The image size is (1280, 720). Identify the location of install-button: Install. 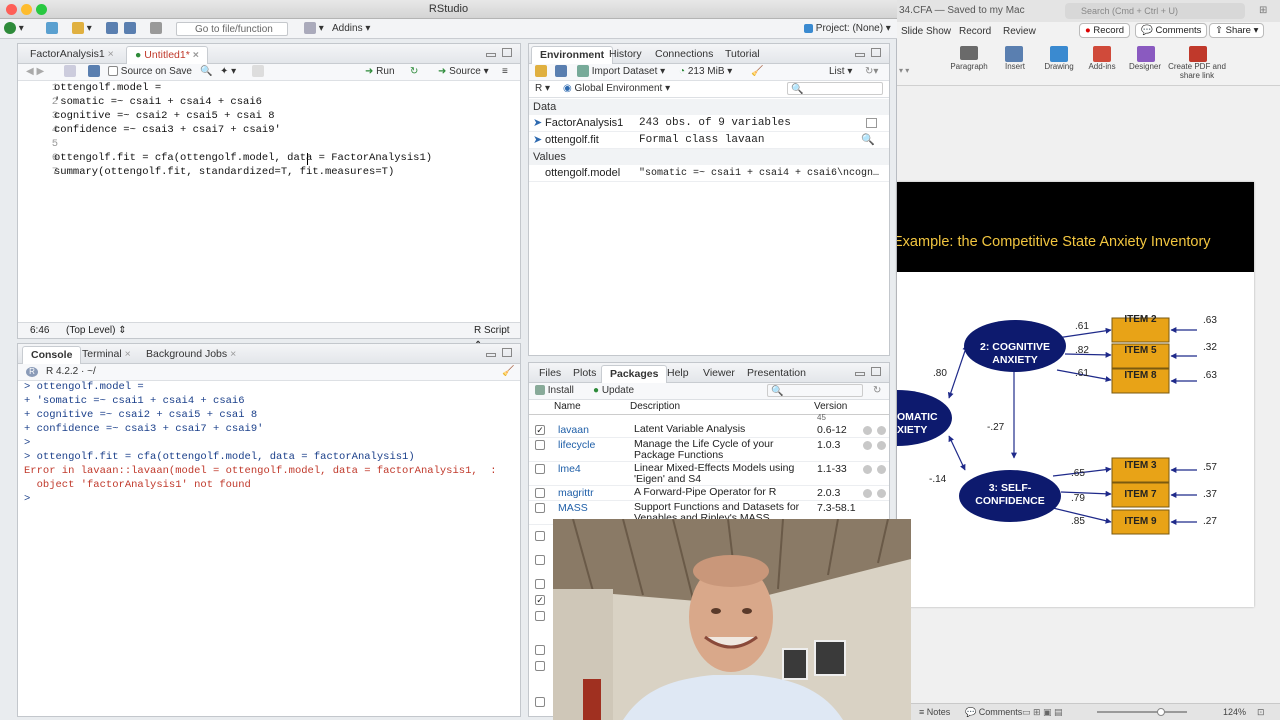
(554, 391).